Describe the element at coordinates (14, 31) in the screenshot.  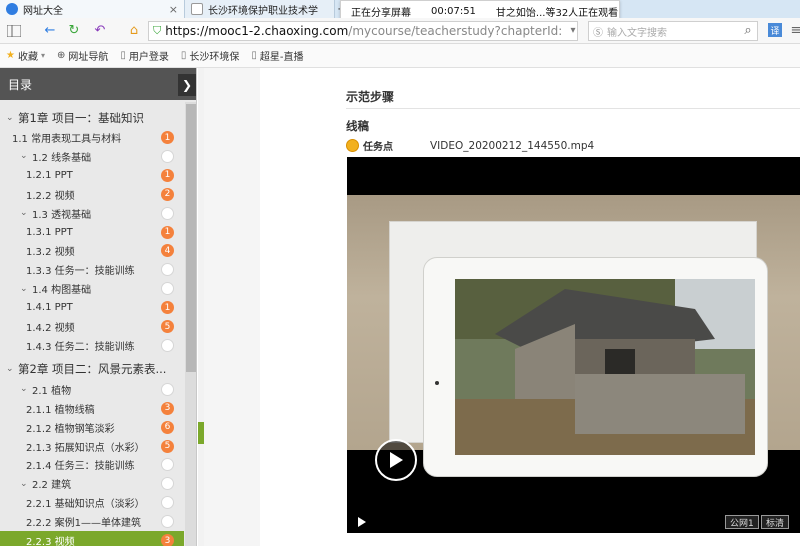
I see `sidebar-toggle-icon` at that location.